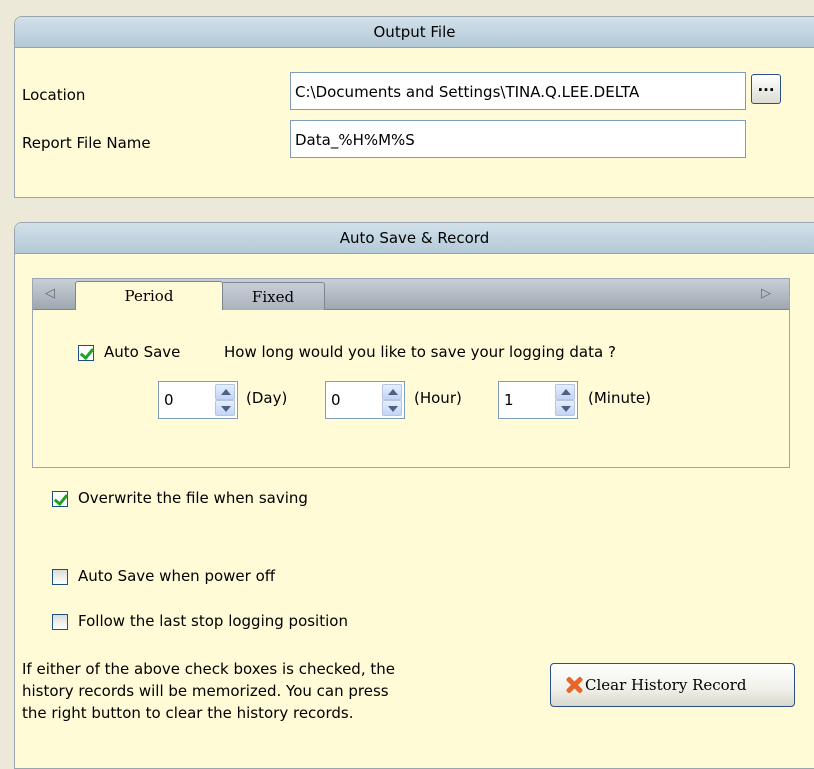 The width and height of the screenshot is (814, 769). I want to click on close-x-icon, so click(574, 685).